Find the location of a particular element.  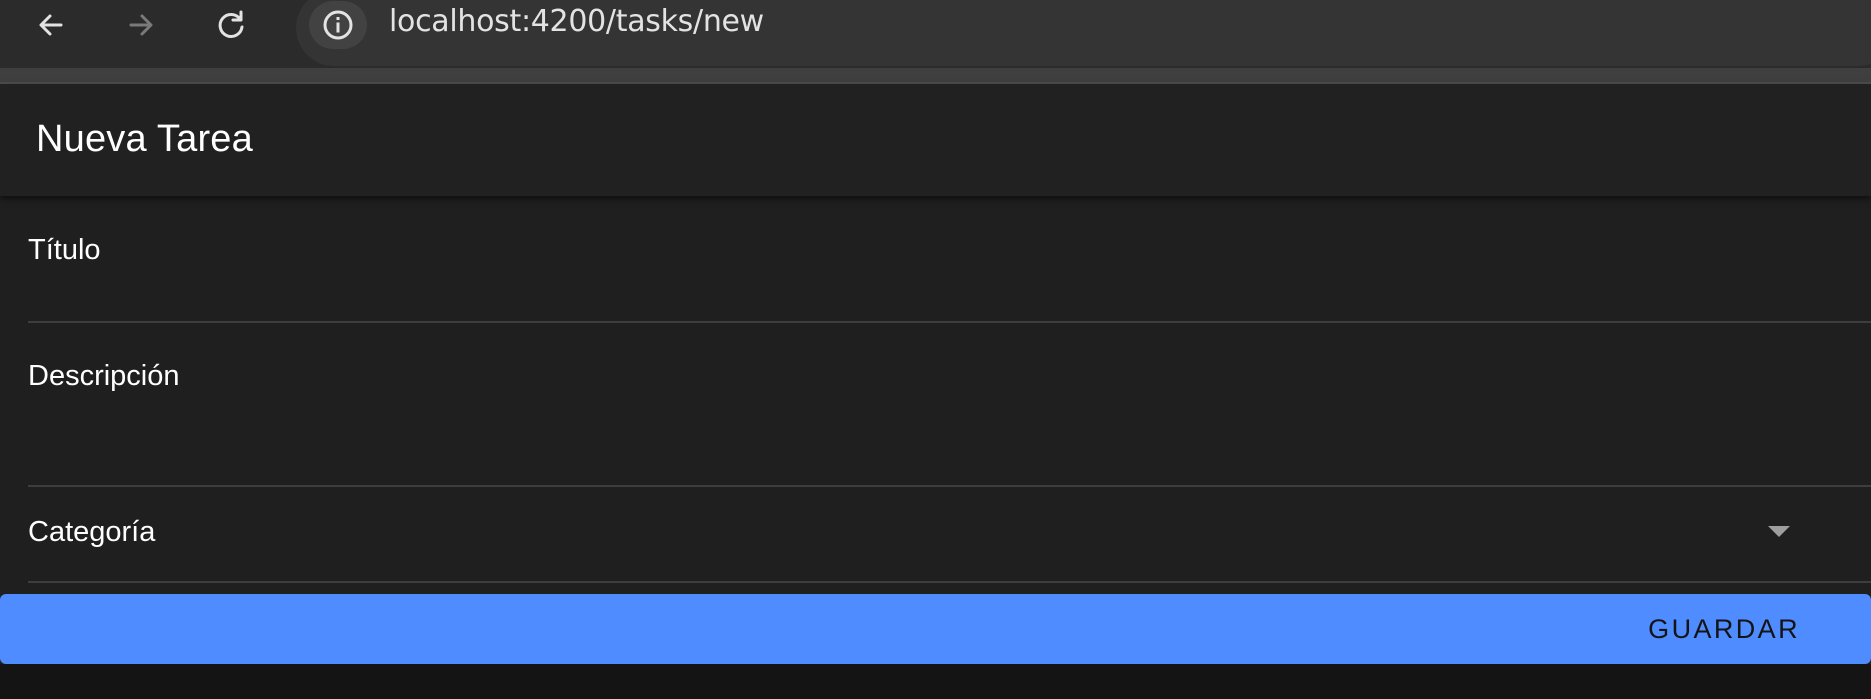

arrow-left-icon is located at coordinates (51, 25).